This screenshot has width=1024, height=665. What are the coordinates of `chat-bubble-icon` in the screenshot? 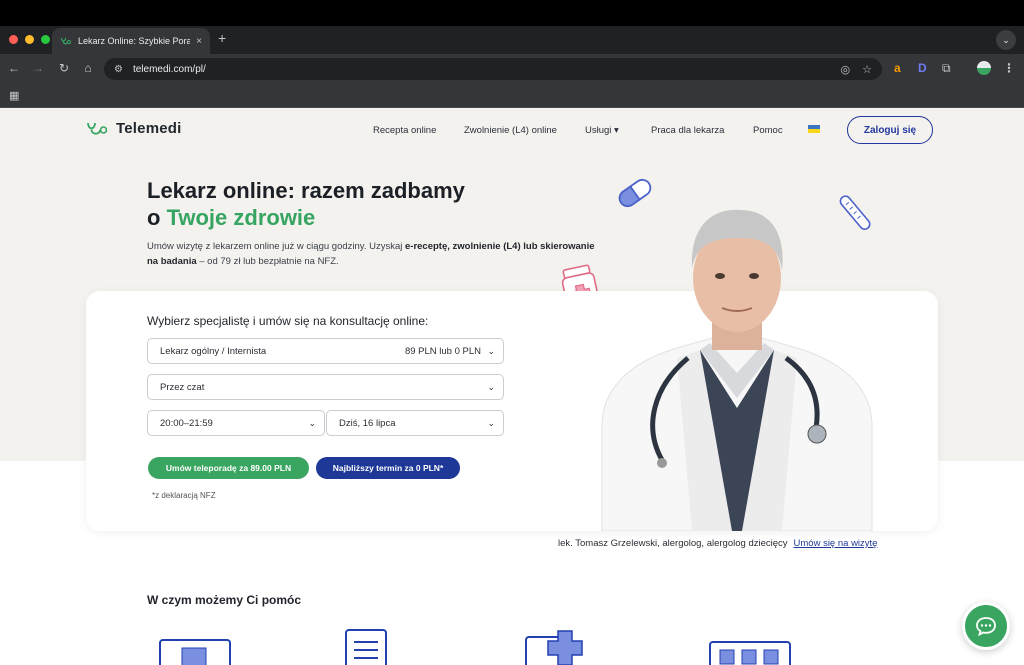 It's located at (986, 626).